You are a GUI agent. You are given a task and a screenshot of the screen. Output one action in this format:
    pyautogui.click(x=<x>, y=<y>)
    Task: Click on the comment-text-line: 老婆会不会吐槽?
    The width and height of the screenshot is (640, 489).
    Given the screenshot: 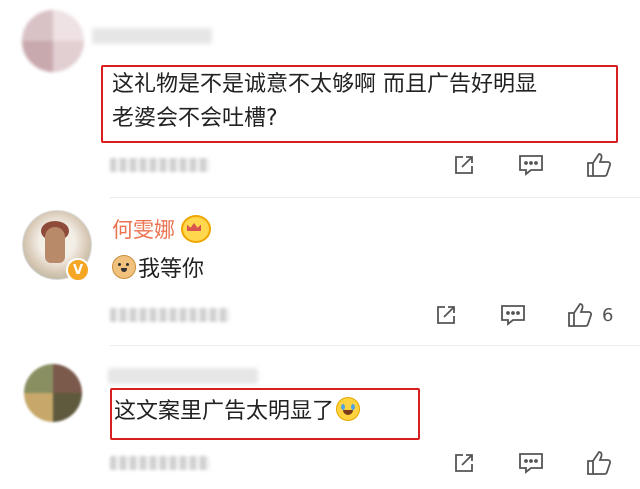 What is the action you would take?
    pyautogui.click(x=195, y=118)
    